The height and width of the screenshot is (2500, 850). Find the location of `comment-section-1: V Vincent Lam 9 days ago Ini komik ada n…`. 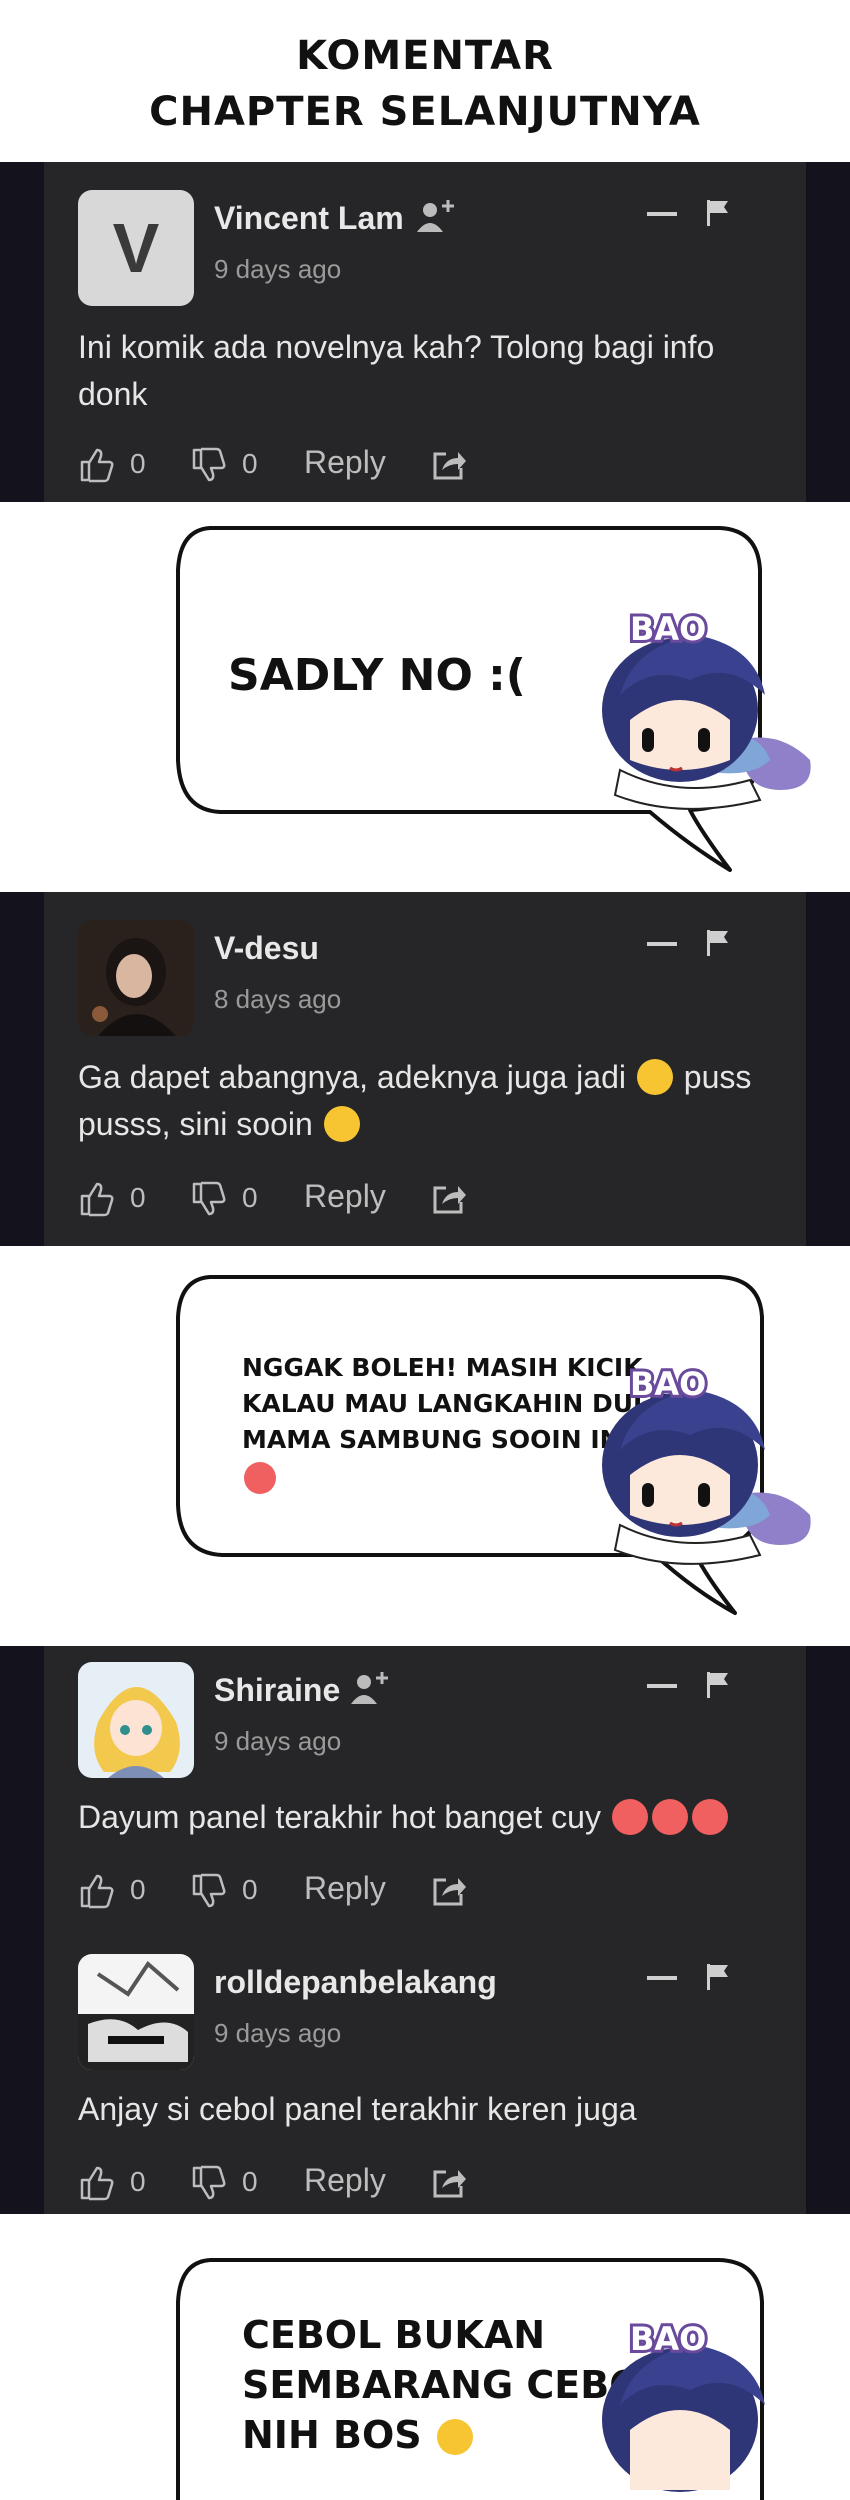

comment-section-1: V Vincent Lam 9 days ago Ini komik ada n… is located at coordinates (425, 332).